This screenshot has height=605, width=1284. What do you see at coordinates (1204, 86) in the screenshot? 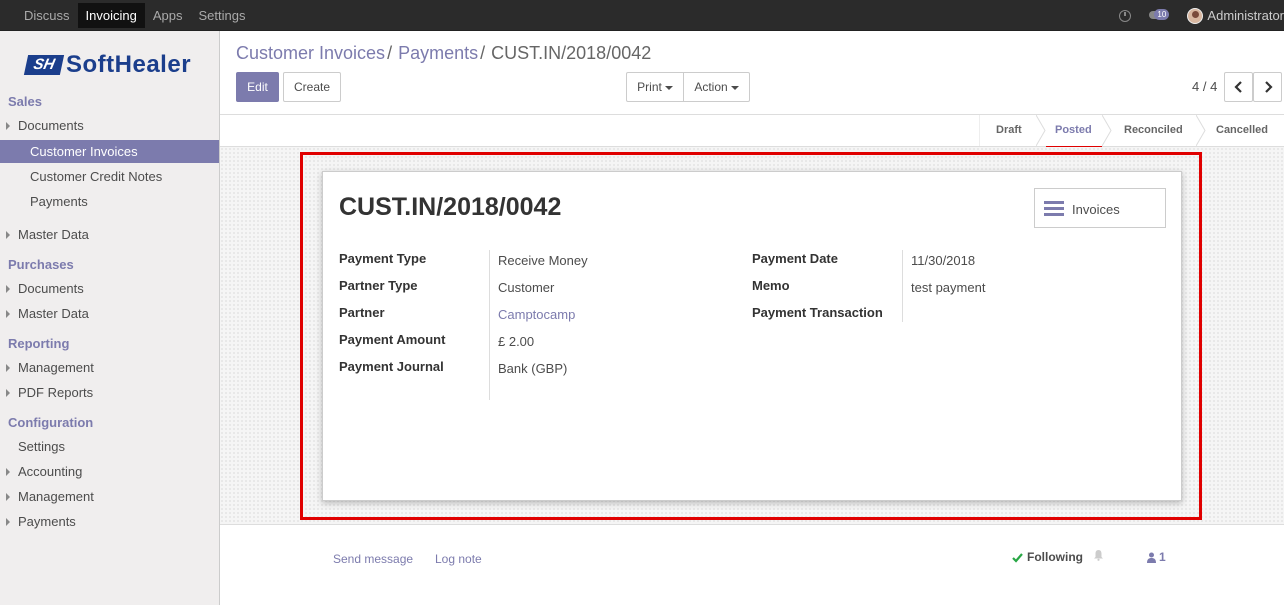
I see `pager-value: 4 / 4` at bounding box center [1204, 86].